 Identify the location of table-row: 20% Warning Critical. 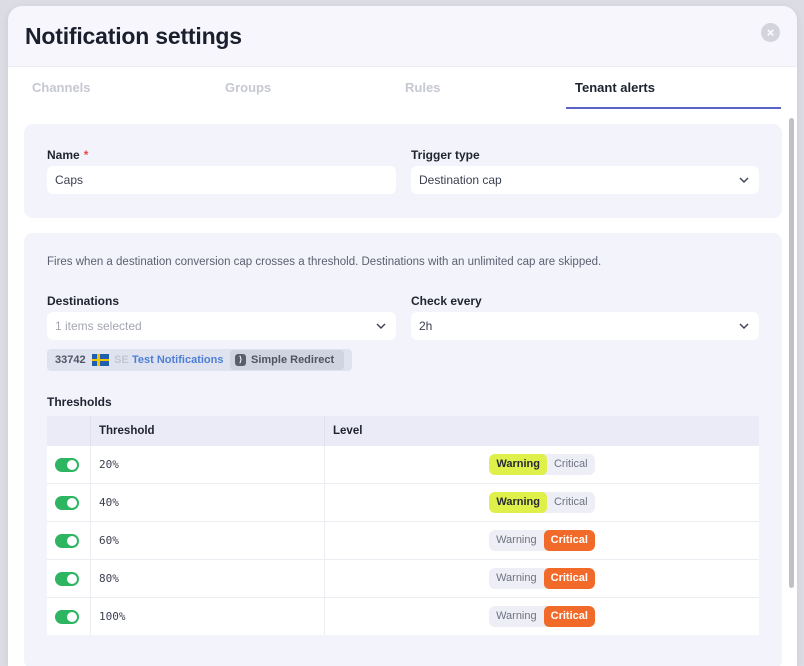
(403, 464).